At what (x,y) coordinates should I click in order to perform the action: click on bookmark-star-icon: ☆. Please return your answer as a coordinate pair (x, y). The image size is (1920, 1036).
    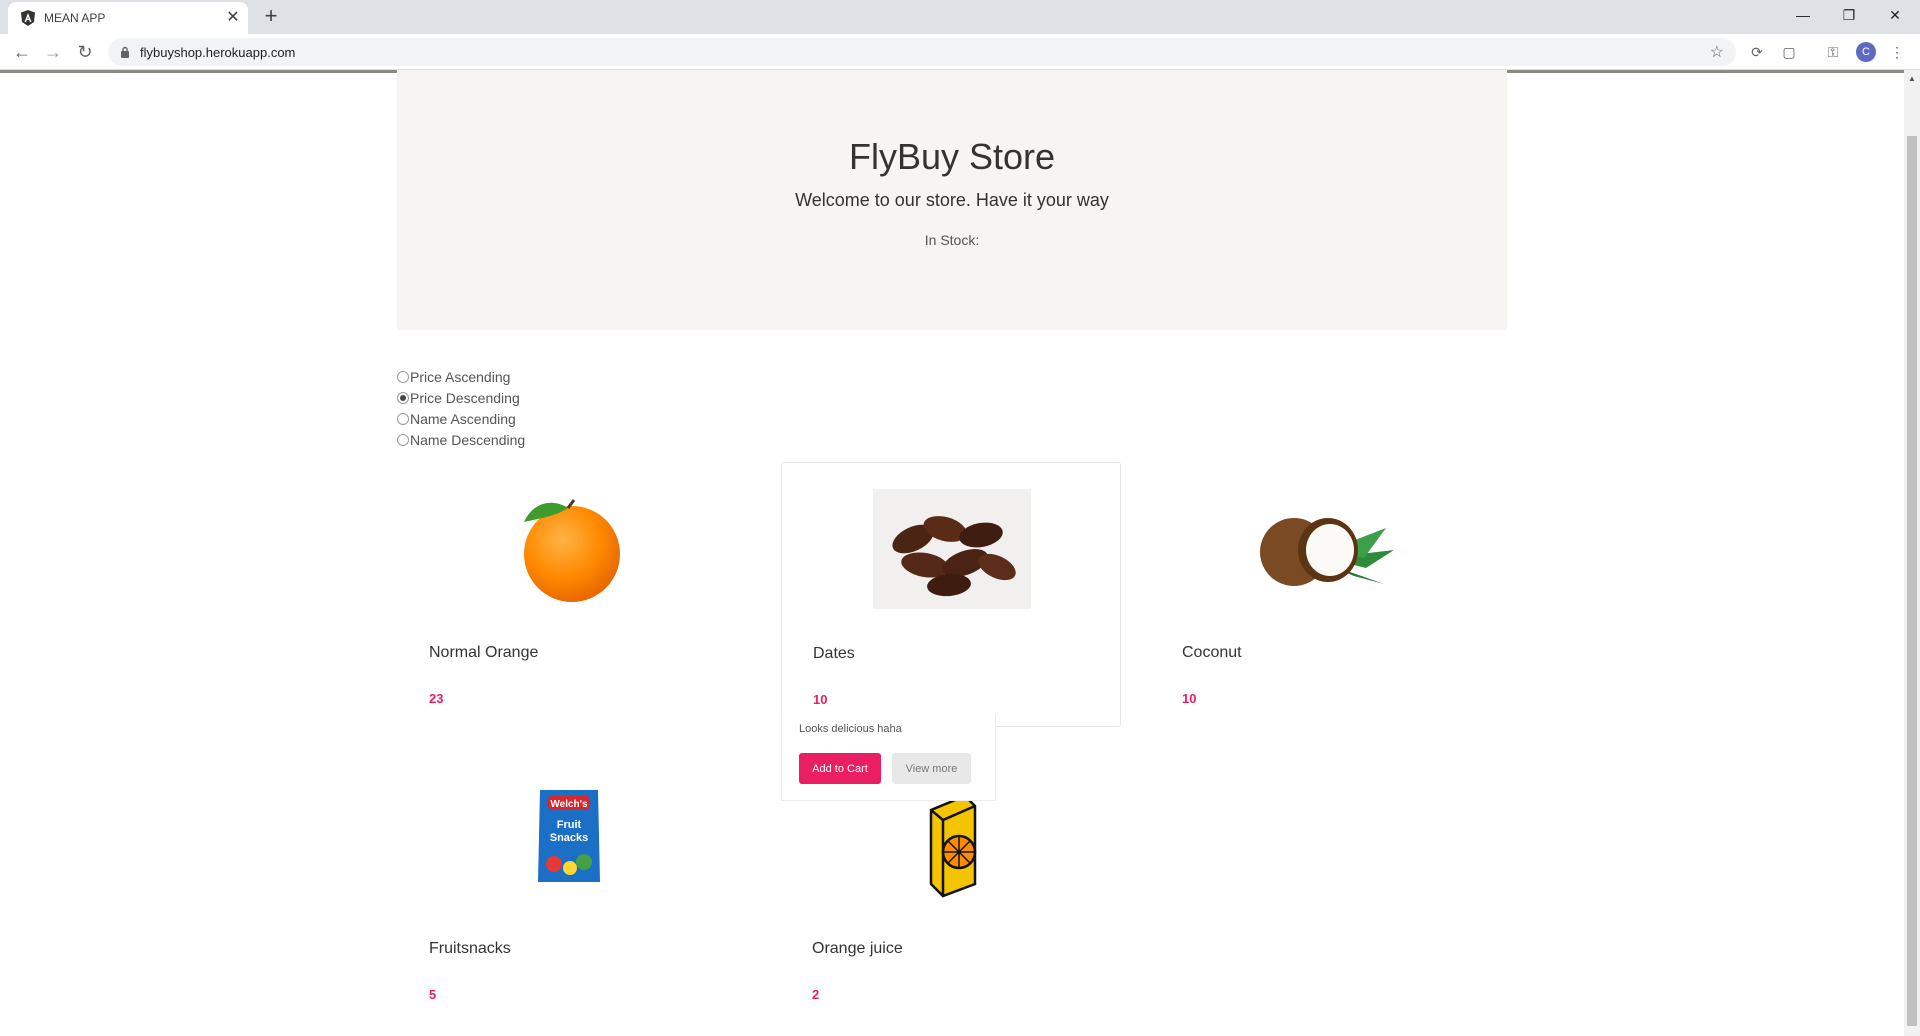
    Looking at the image, I should click on (1717, 52).